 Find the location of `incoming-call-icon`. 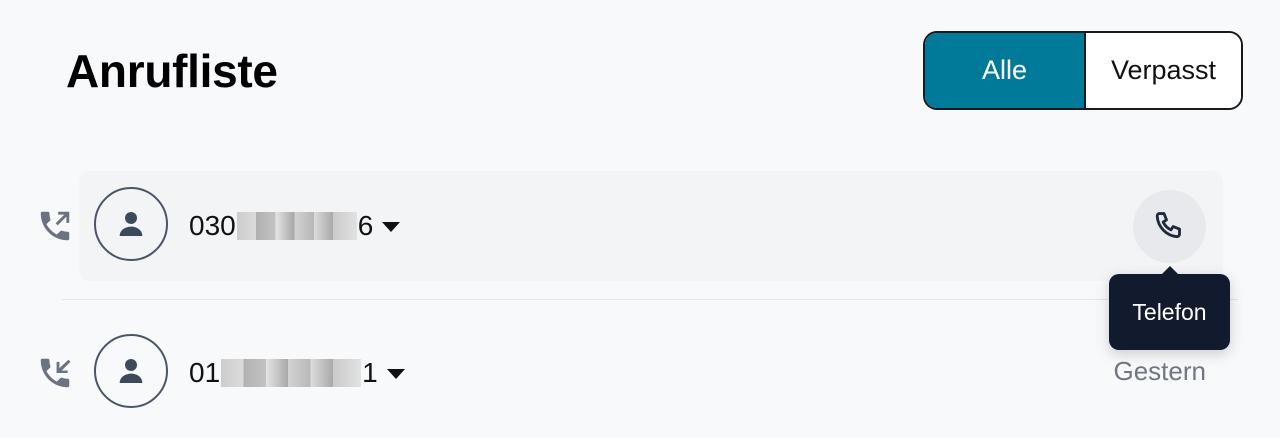

incoming-call-icon is located at coordinates (55, 373).